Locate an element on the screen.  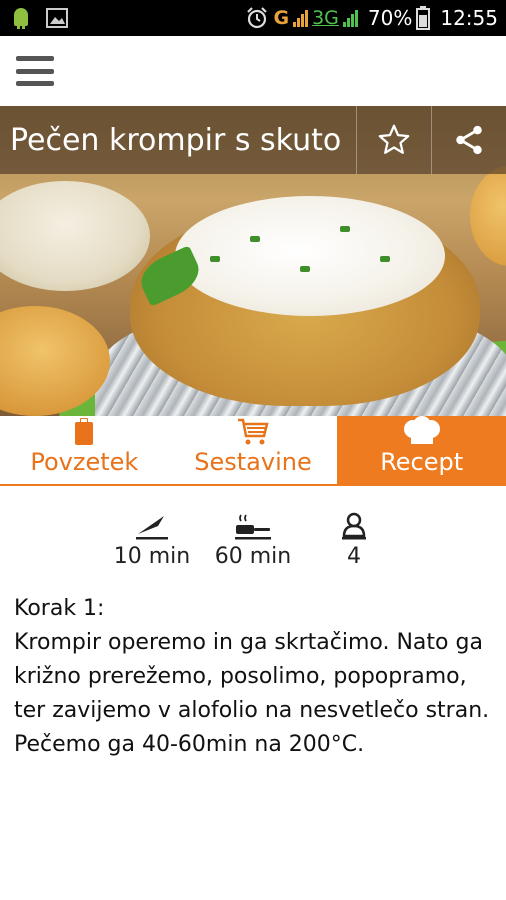
cook-time-value: 60 min is located at coordinates (253, 556).